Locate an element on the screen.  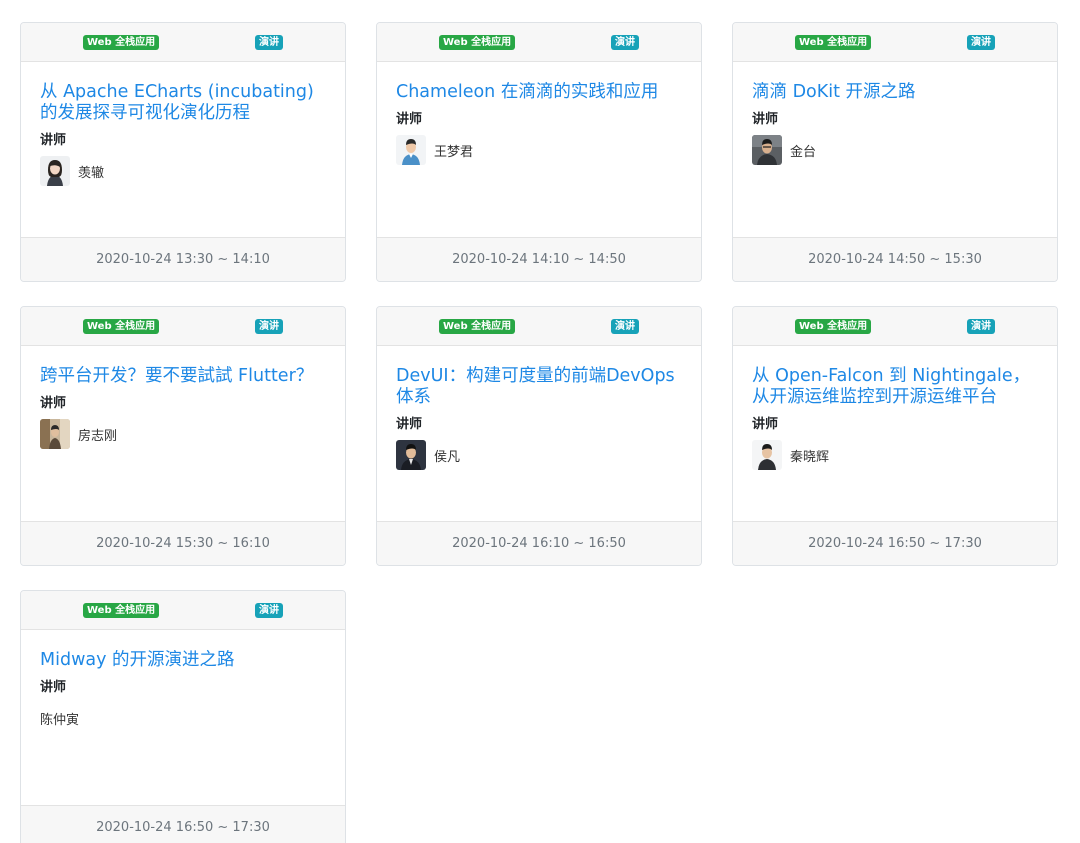
female-speaker-avatar is located at coordinates (55, 171).